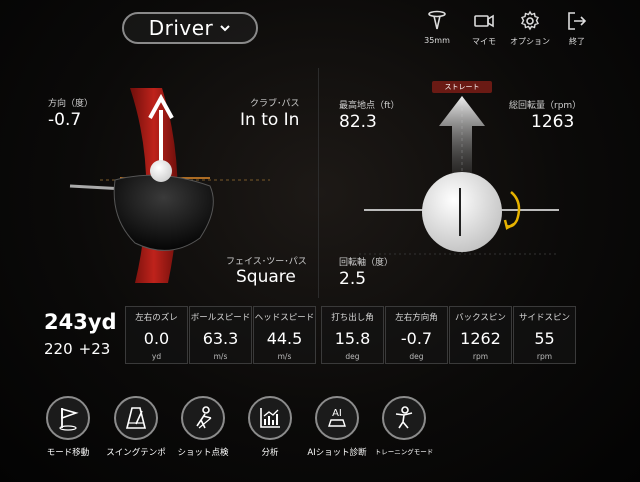  What do you see at coordinates (270, 453) in the screenshot?
I see `analysis-label: 分析` at bounding box center [270, 453].